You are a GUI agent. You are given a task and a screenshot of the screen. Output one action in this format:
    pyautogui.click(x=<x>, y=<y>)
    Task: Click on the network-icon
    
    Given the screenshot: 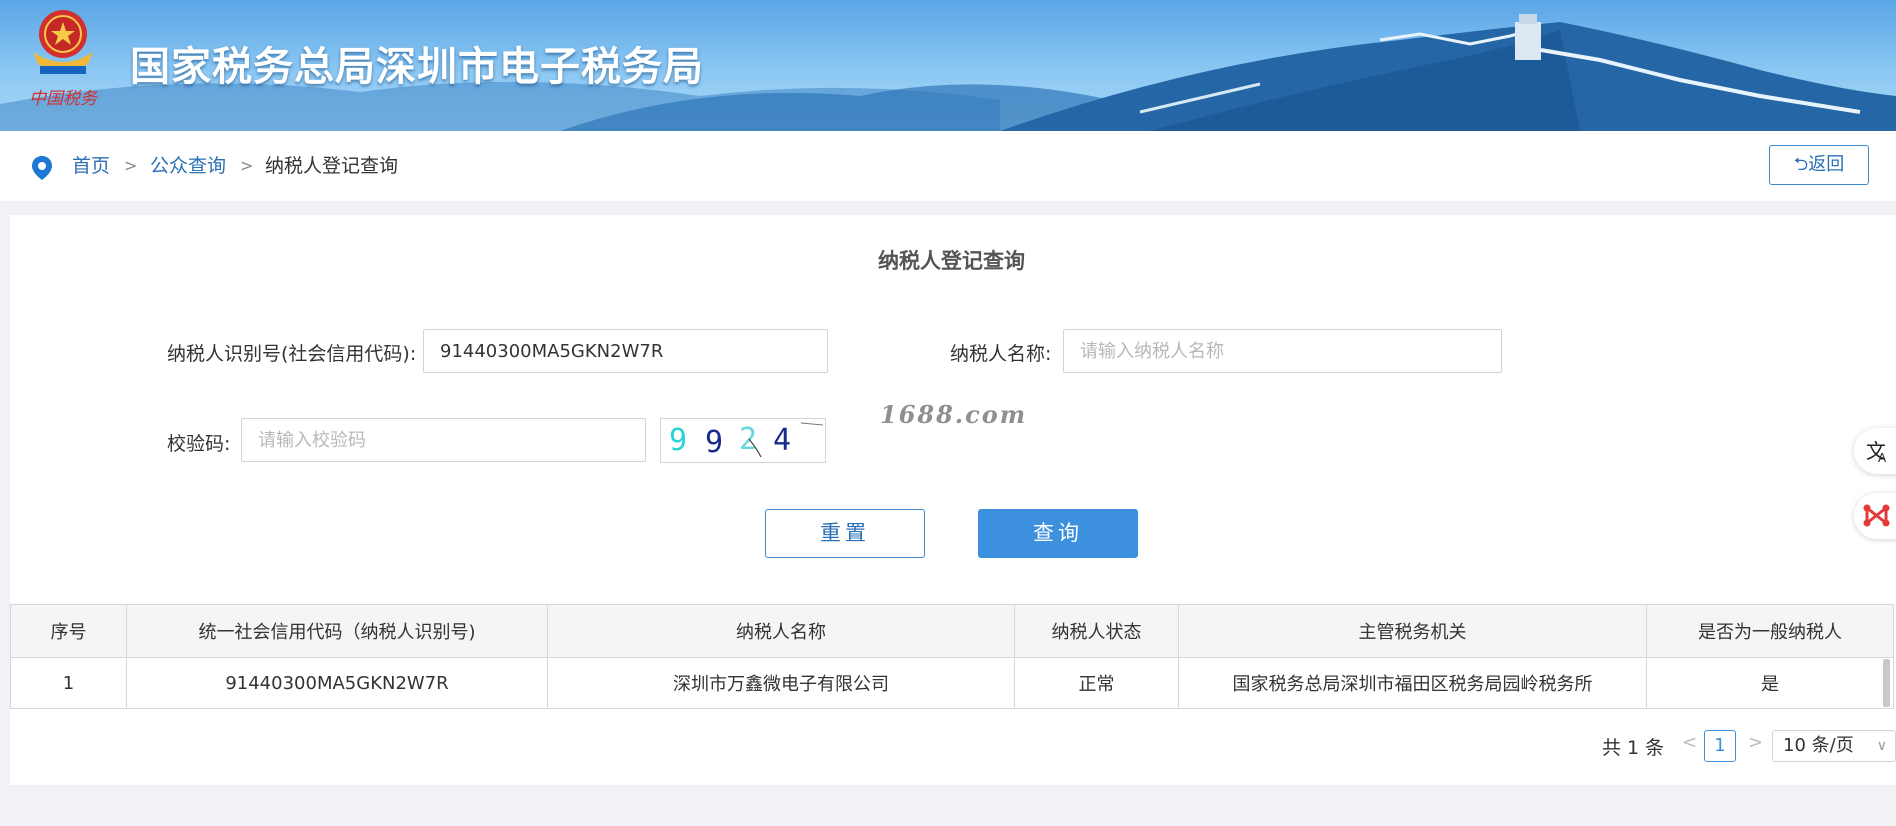 What is the action you would take?
    pyautogui.click(x=1876, y=515)
    